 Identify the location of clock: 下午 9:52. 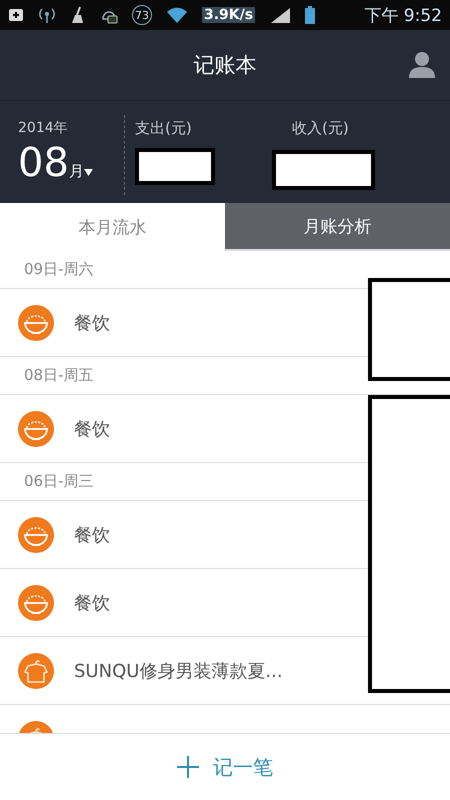
(403, 15).